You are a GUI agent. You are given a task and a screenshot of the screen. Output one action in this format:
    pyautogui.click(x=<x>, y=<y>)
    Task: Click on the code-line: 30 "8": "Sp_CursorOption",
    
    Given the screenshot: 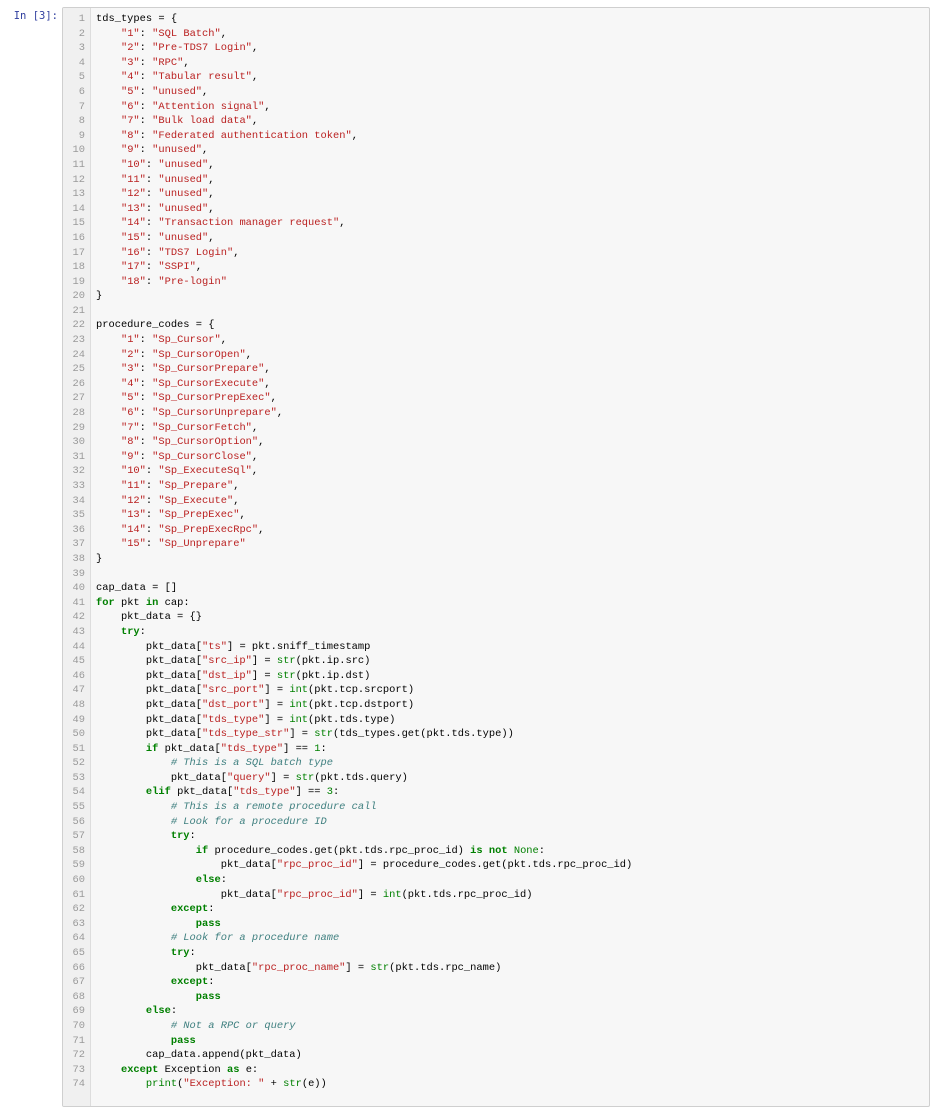 What is the action you would take?
    pyautogui.click(x=496, y=442)
    